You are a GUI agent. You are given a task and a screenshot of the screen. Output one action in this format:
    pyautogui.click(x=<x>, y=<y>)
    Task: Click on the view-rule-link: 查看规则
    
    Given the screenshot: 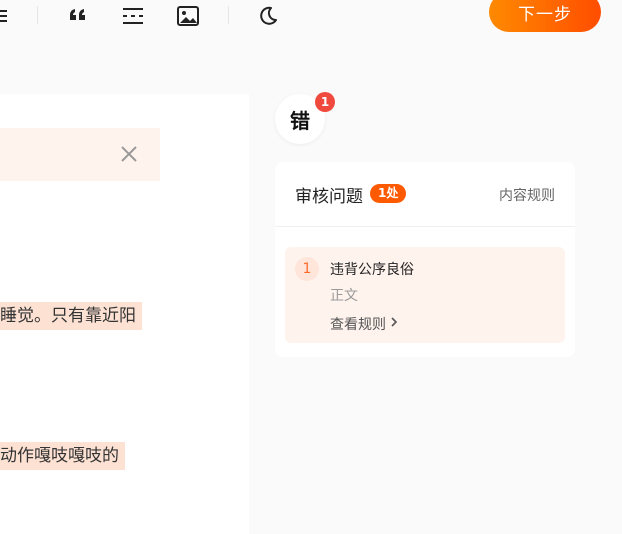 What is the action you would take?
    pyautogui.click(x=364, y=324)
    